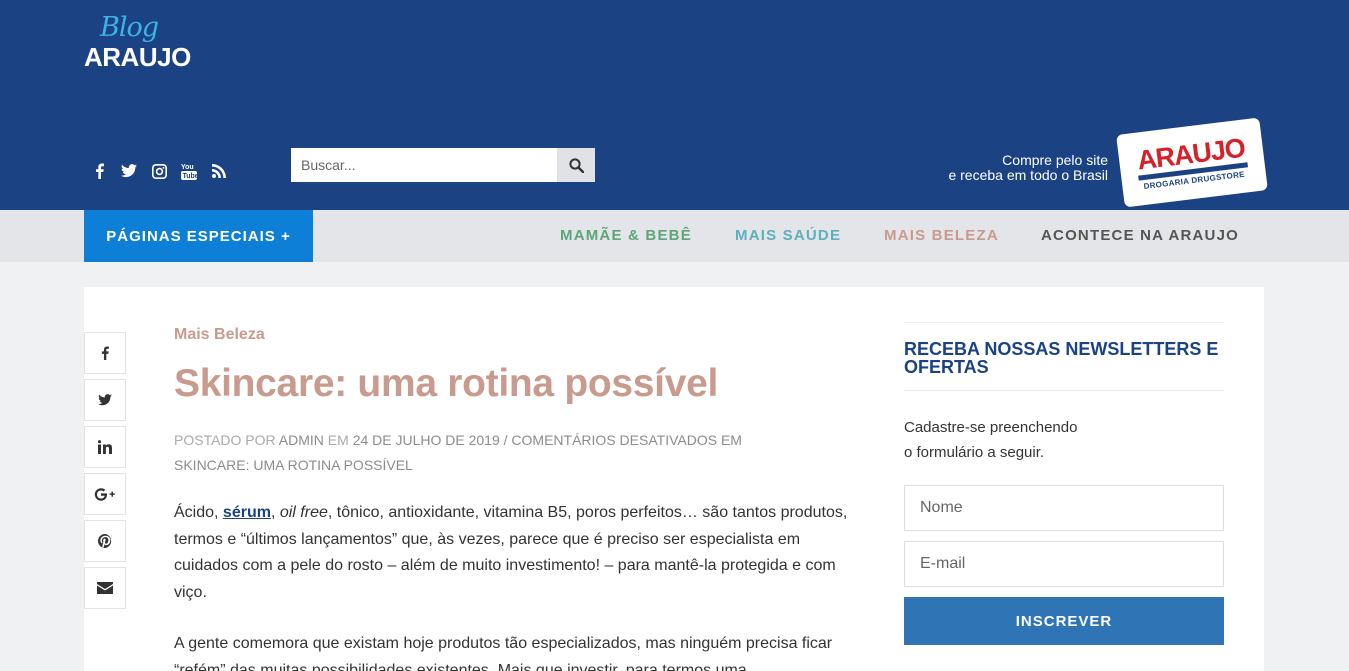  I want to click on newsletter-text-line-1: Cadastre-se preenchendo, so click(991, 427).